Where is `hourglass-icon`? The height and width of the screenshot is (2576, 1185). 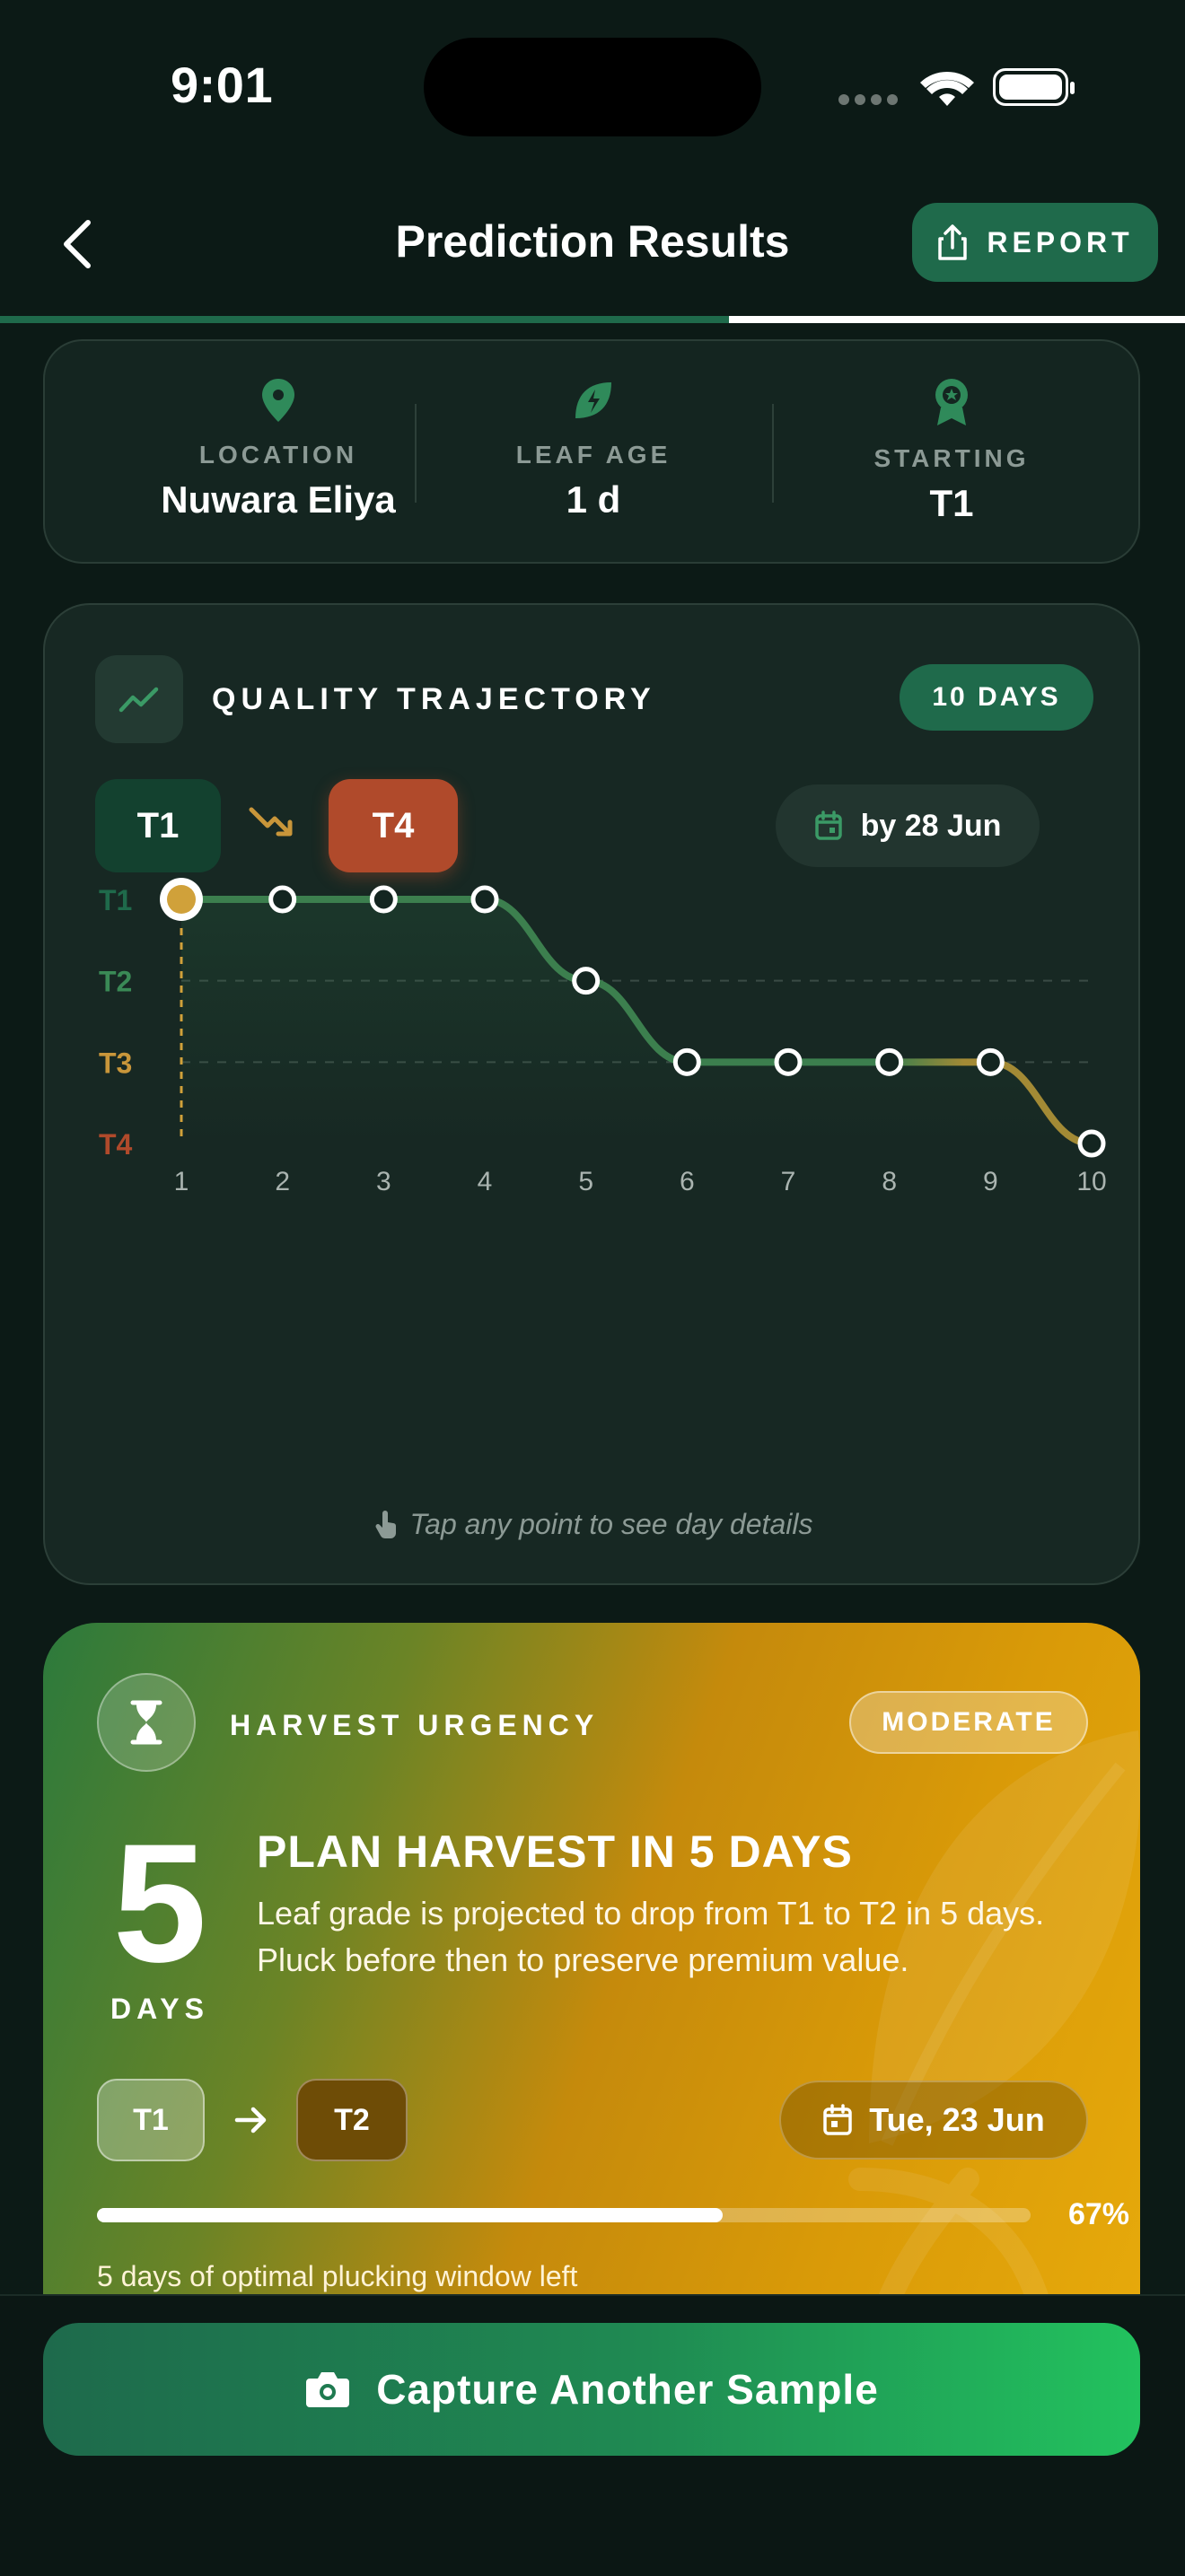 hourglass-icon is located at coordinates (146, 1722).